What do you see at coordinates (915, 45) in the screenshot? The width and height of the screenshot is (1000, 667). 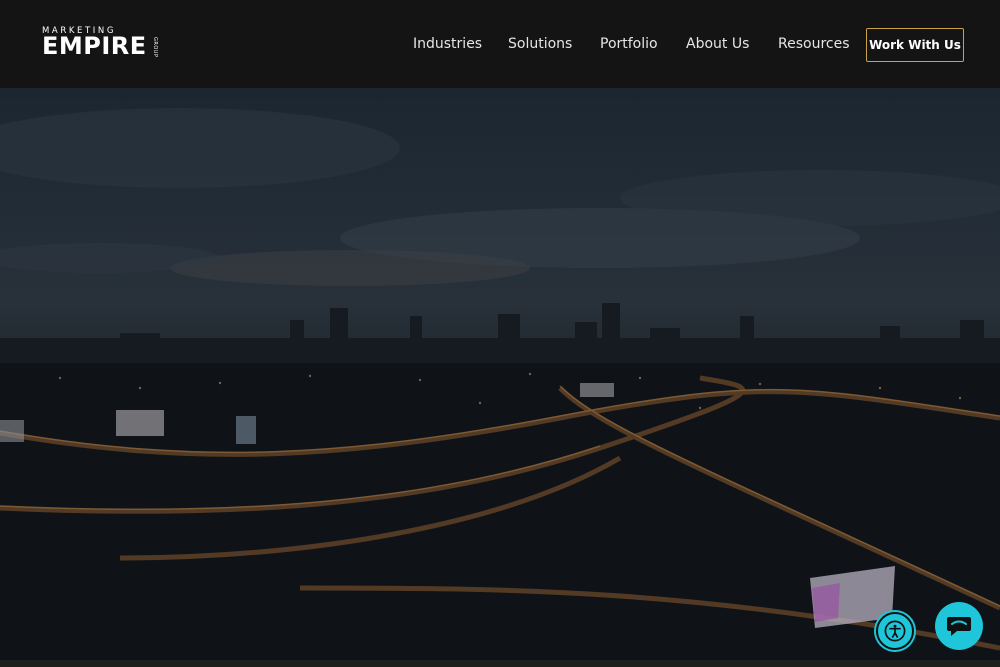 I see `work-with-us-button: Work With Us` at bounding box center [915, 45].